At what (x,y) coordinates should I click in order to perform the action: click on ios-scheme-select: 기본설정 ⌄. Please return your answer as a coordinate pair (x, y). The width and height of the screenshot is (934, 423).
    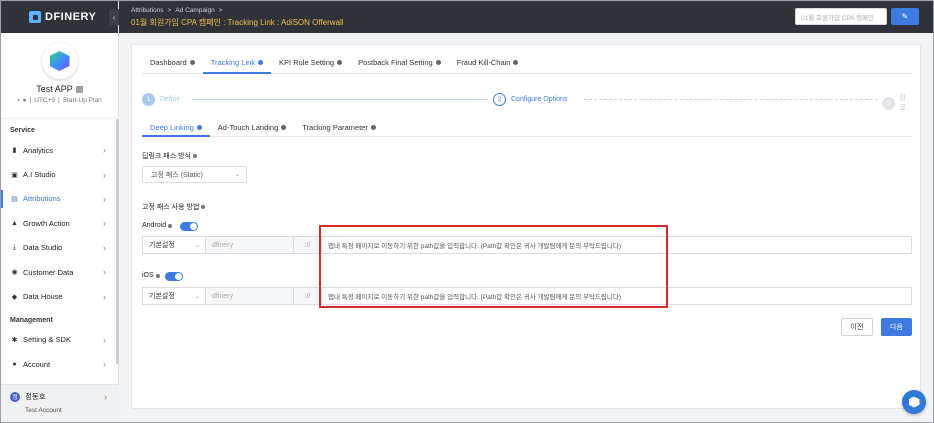
    Looking at the image, I should click on (174, 296).